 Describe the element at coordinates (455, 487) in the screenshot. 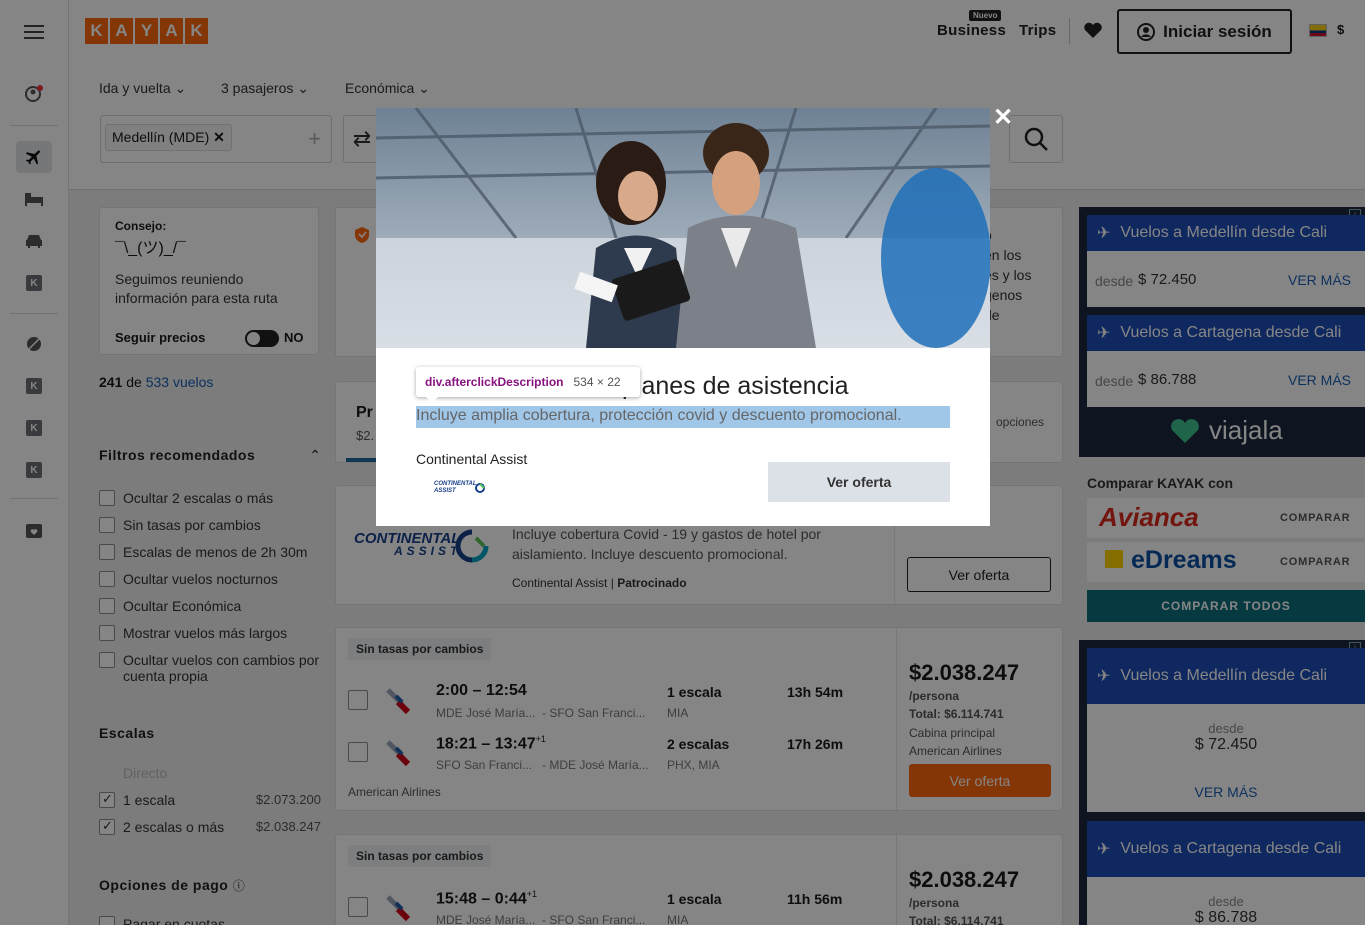

I see `provider-logo-text: CONTINENTAL ASSIST` at that location.